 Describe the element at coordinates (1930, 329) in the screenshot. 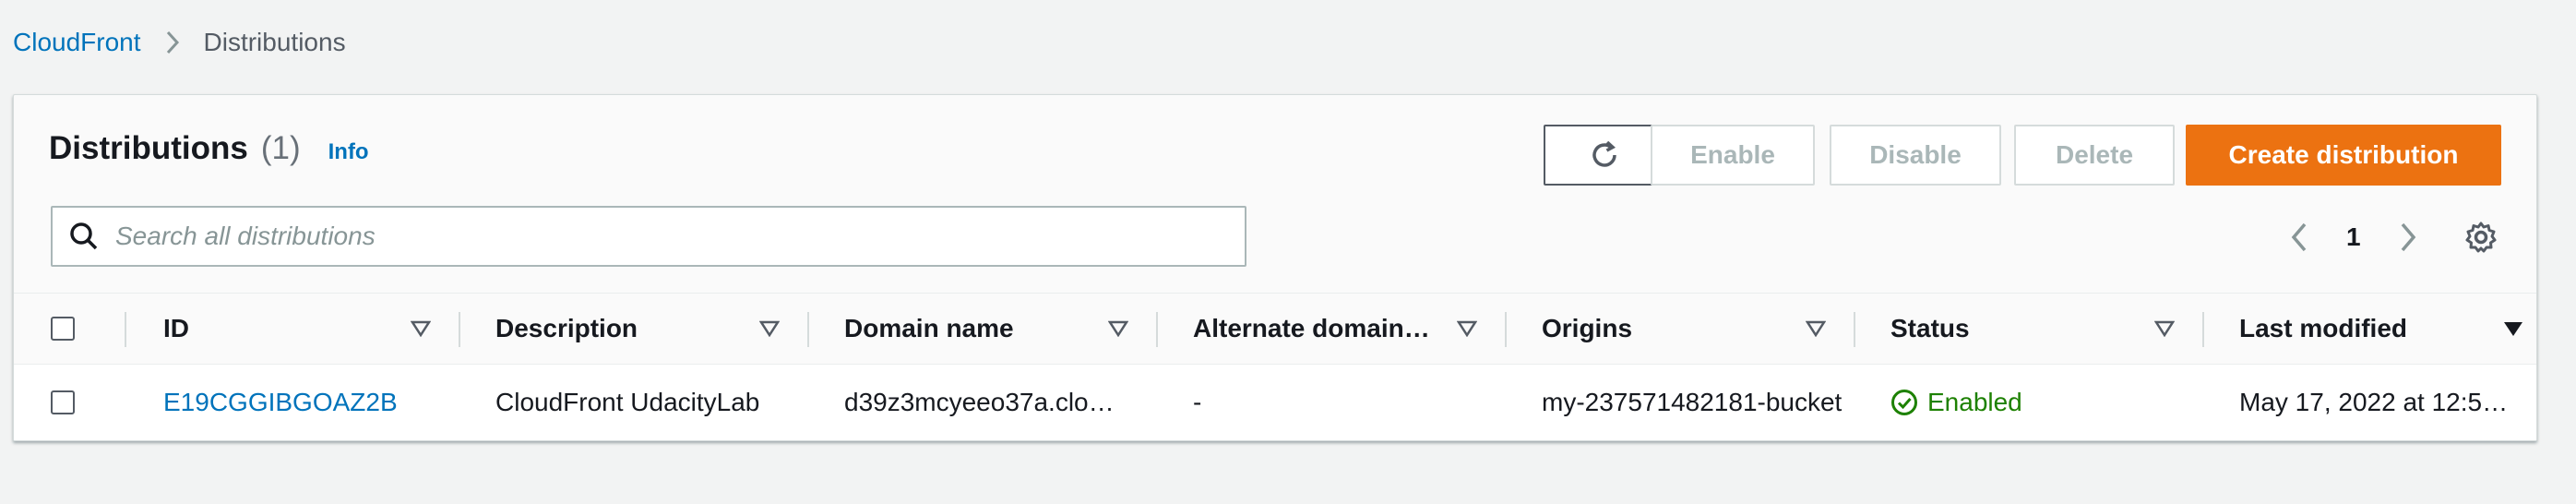

I see `column-header-status: Status` at that location.